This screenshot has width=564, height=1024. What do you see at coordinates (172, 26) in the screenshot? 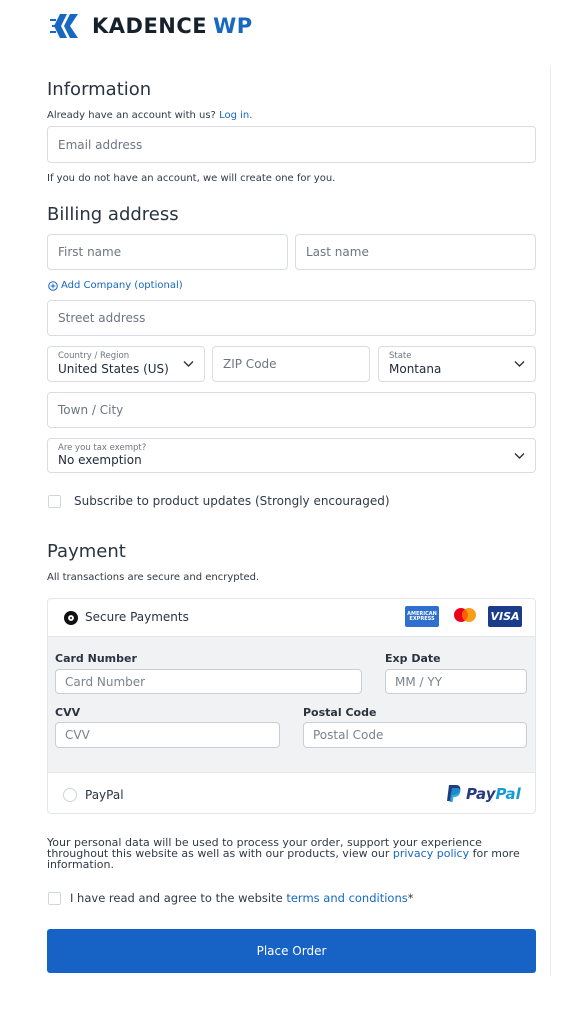
I see `brand-name: KADENCE WP` at bounding box center [172, 26].